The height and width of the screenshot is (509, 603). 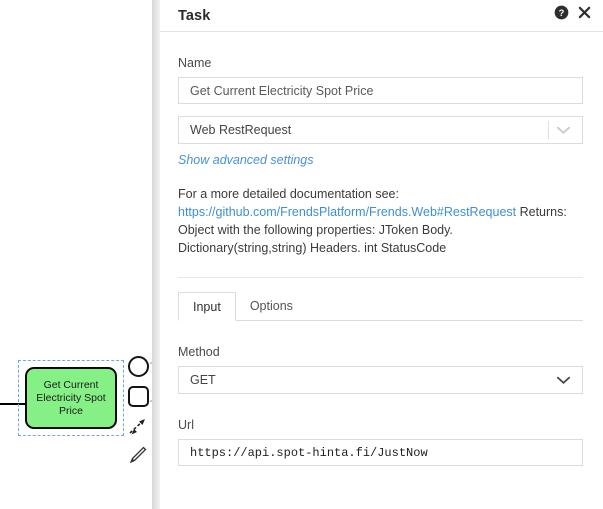 I want to click on name-label: Name, so click(x=195, y=63).